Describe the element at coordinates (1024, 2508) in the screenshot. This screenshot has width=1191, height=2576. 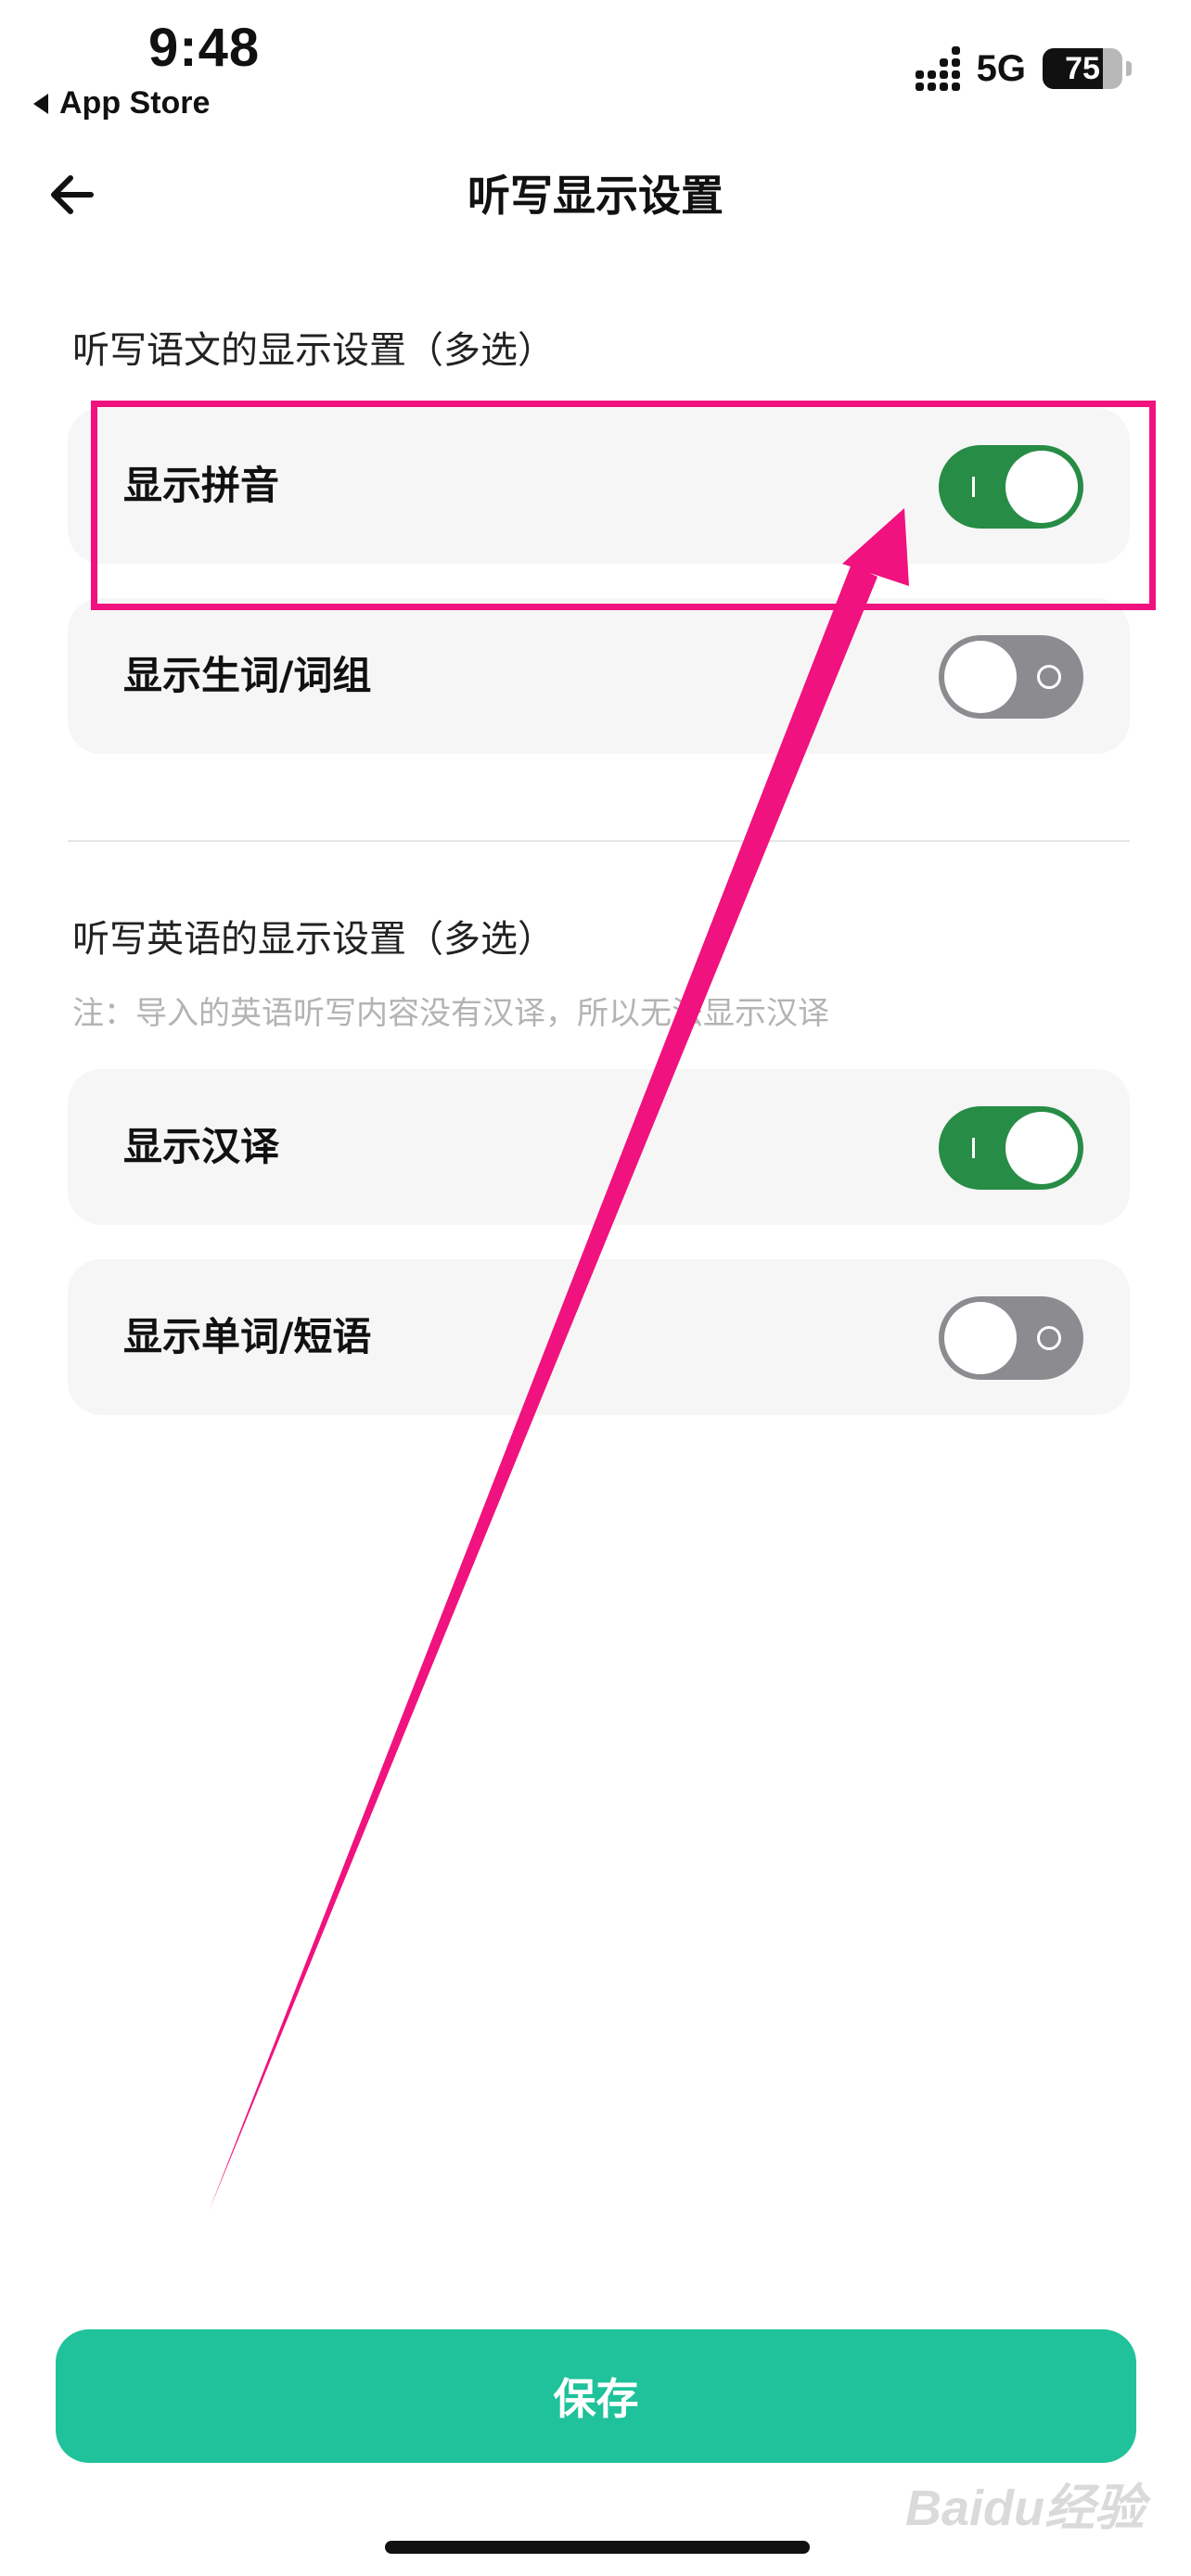
I see `baidu-watermark: Baidu经验` at that location.